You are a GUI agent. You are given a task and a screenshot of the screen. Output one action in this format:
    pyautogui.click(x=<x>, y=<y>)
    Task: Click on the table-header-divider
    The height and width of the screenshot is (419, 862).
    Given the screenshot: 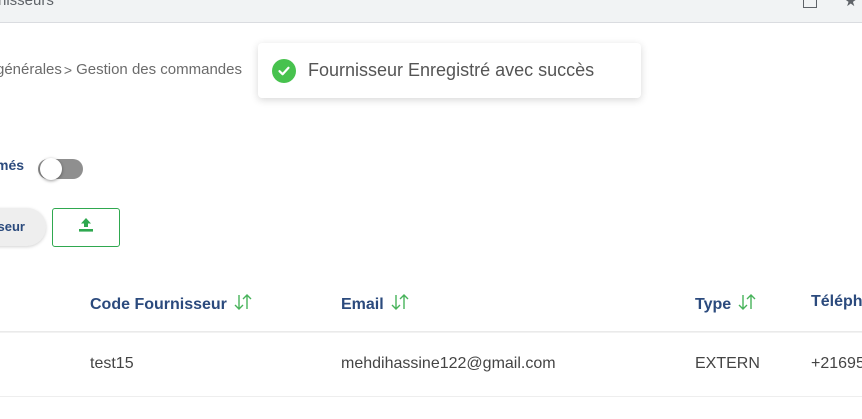 What is the action you would take?
    pyautogui.click(x=431, y=332)
    